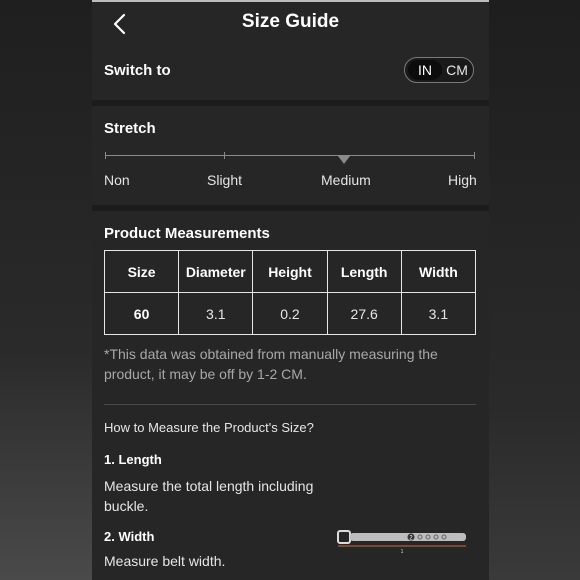  Describe the element at coordinates (187, 233) in the screenshot. I see `measurements-title: Product Measurements` at that location.